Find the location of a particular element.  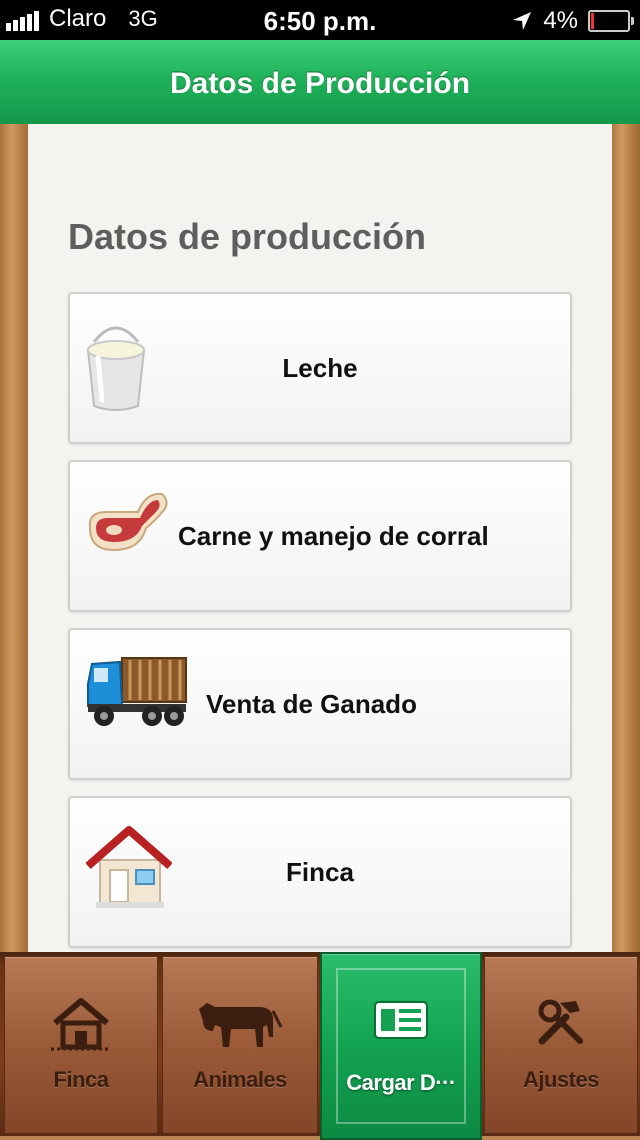

list-item-carne: Carne y manejo de corral is located at coordinates (320, 536).